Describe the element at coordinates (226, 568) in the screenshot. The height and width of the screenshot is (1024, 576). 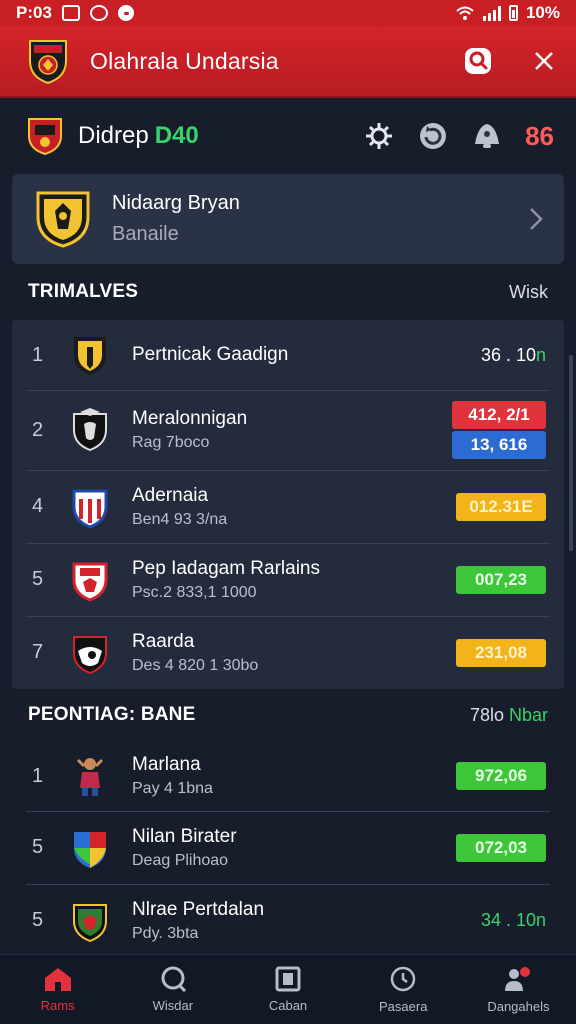
I see `row-name: Pep Iadagam Rarlains` at that location.